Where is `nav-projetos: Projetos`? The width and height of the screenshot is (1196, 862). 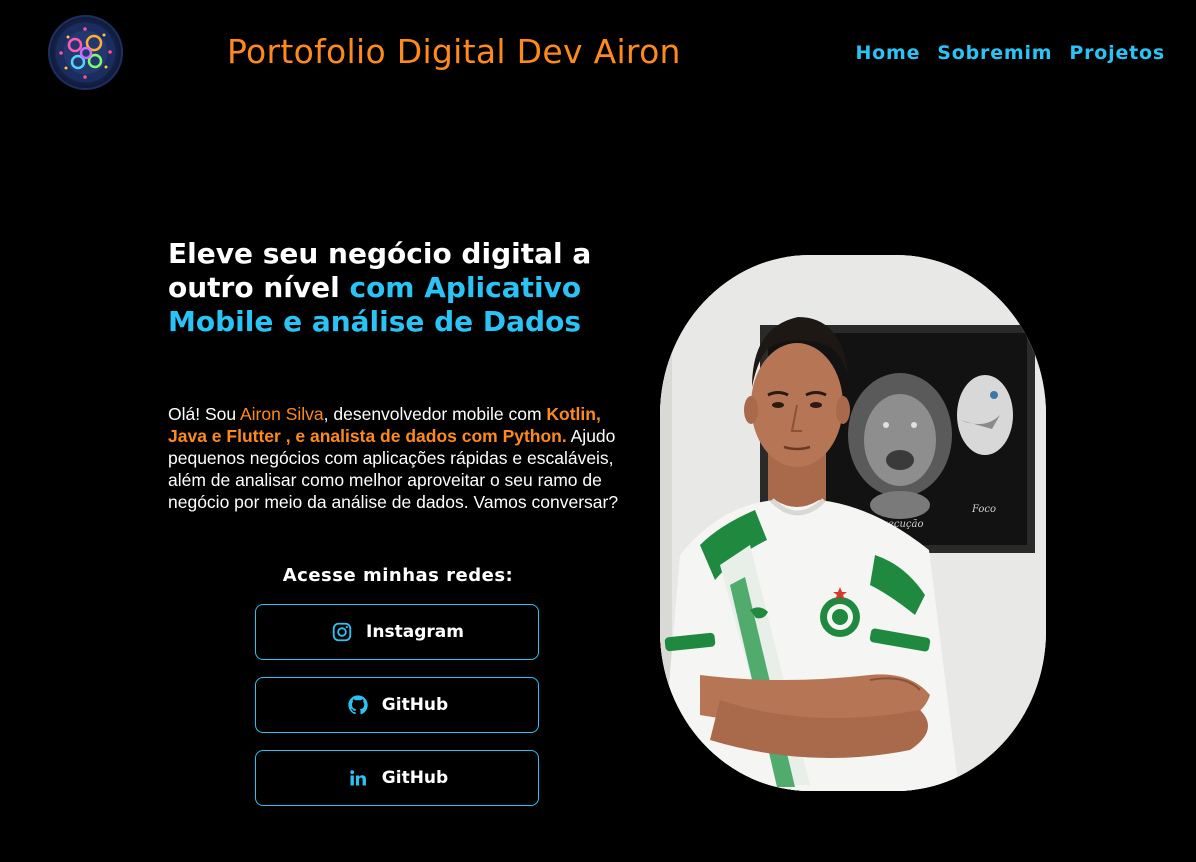
nav-projetos: Projetos is located at coordinates (1117, 53).